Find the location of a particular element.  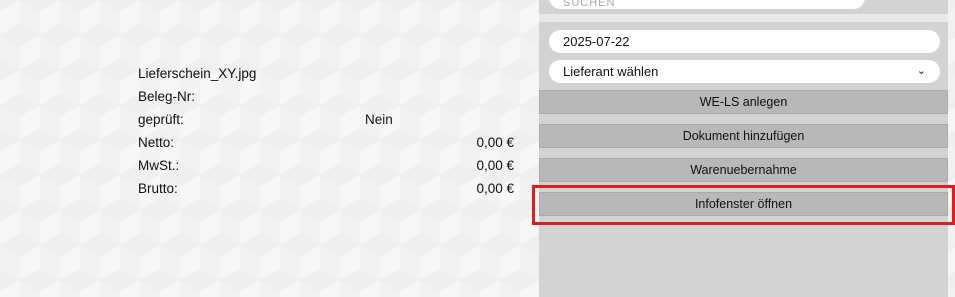

document-filename: Lieferschein_XY.jpg is located at coordinates (197, 73).